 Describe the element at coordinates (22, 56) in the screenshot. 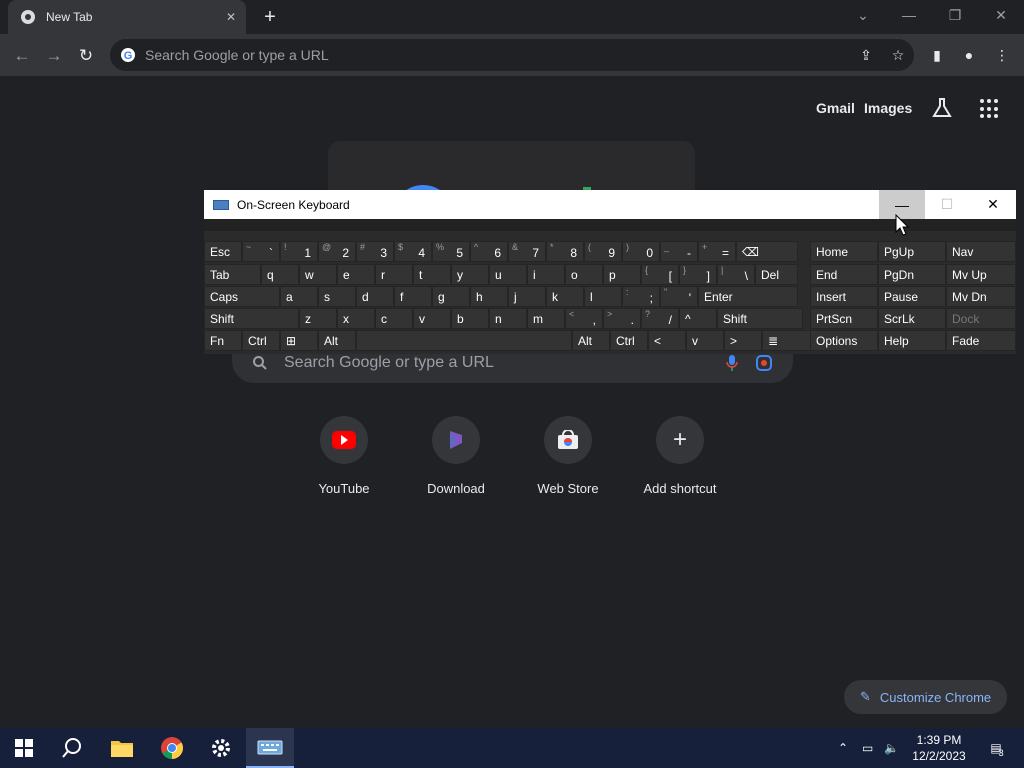

I see `back-button: ←` at that location.